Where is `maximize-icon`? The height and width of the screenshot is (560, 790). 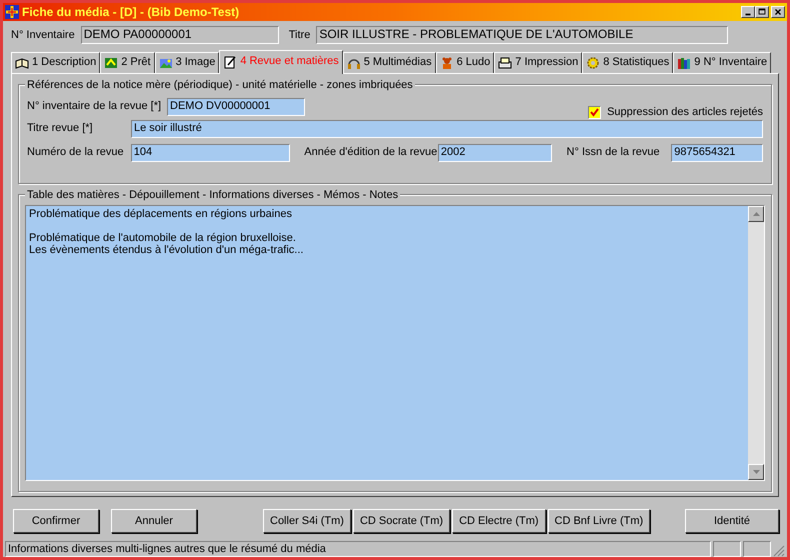
maximize-icon is located at coordinates (762, 11).